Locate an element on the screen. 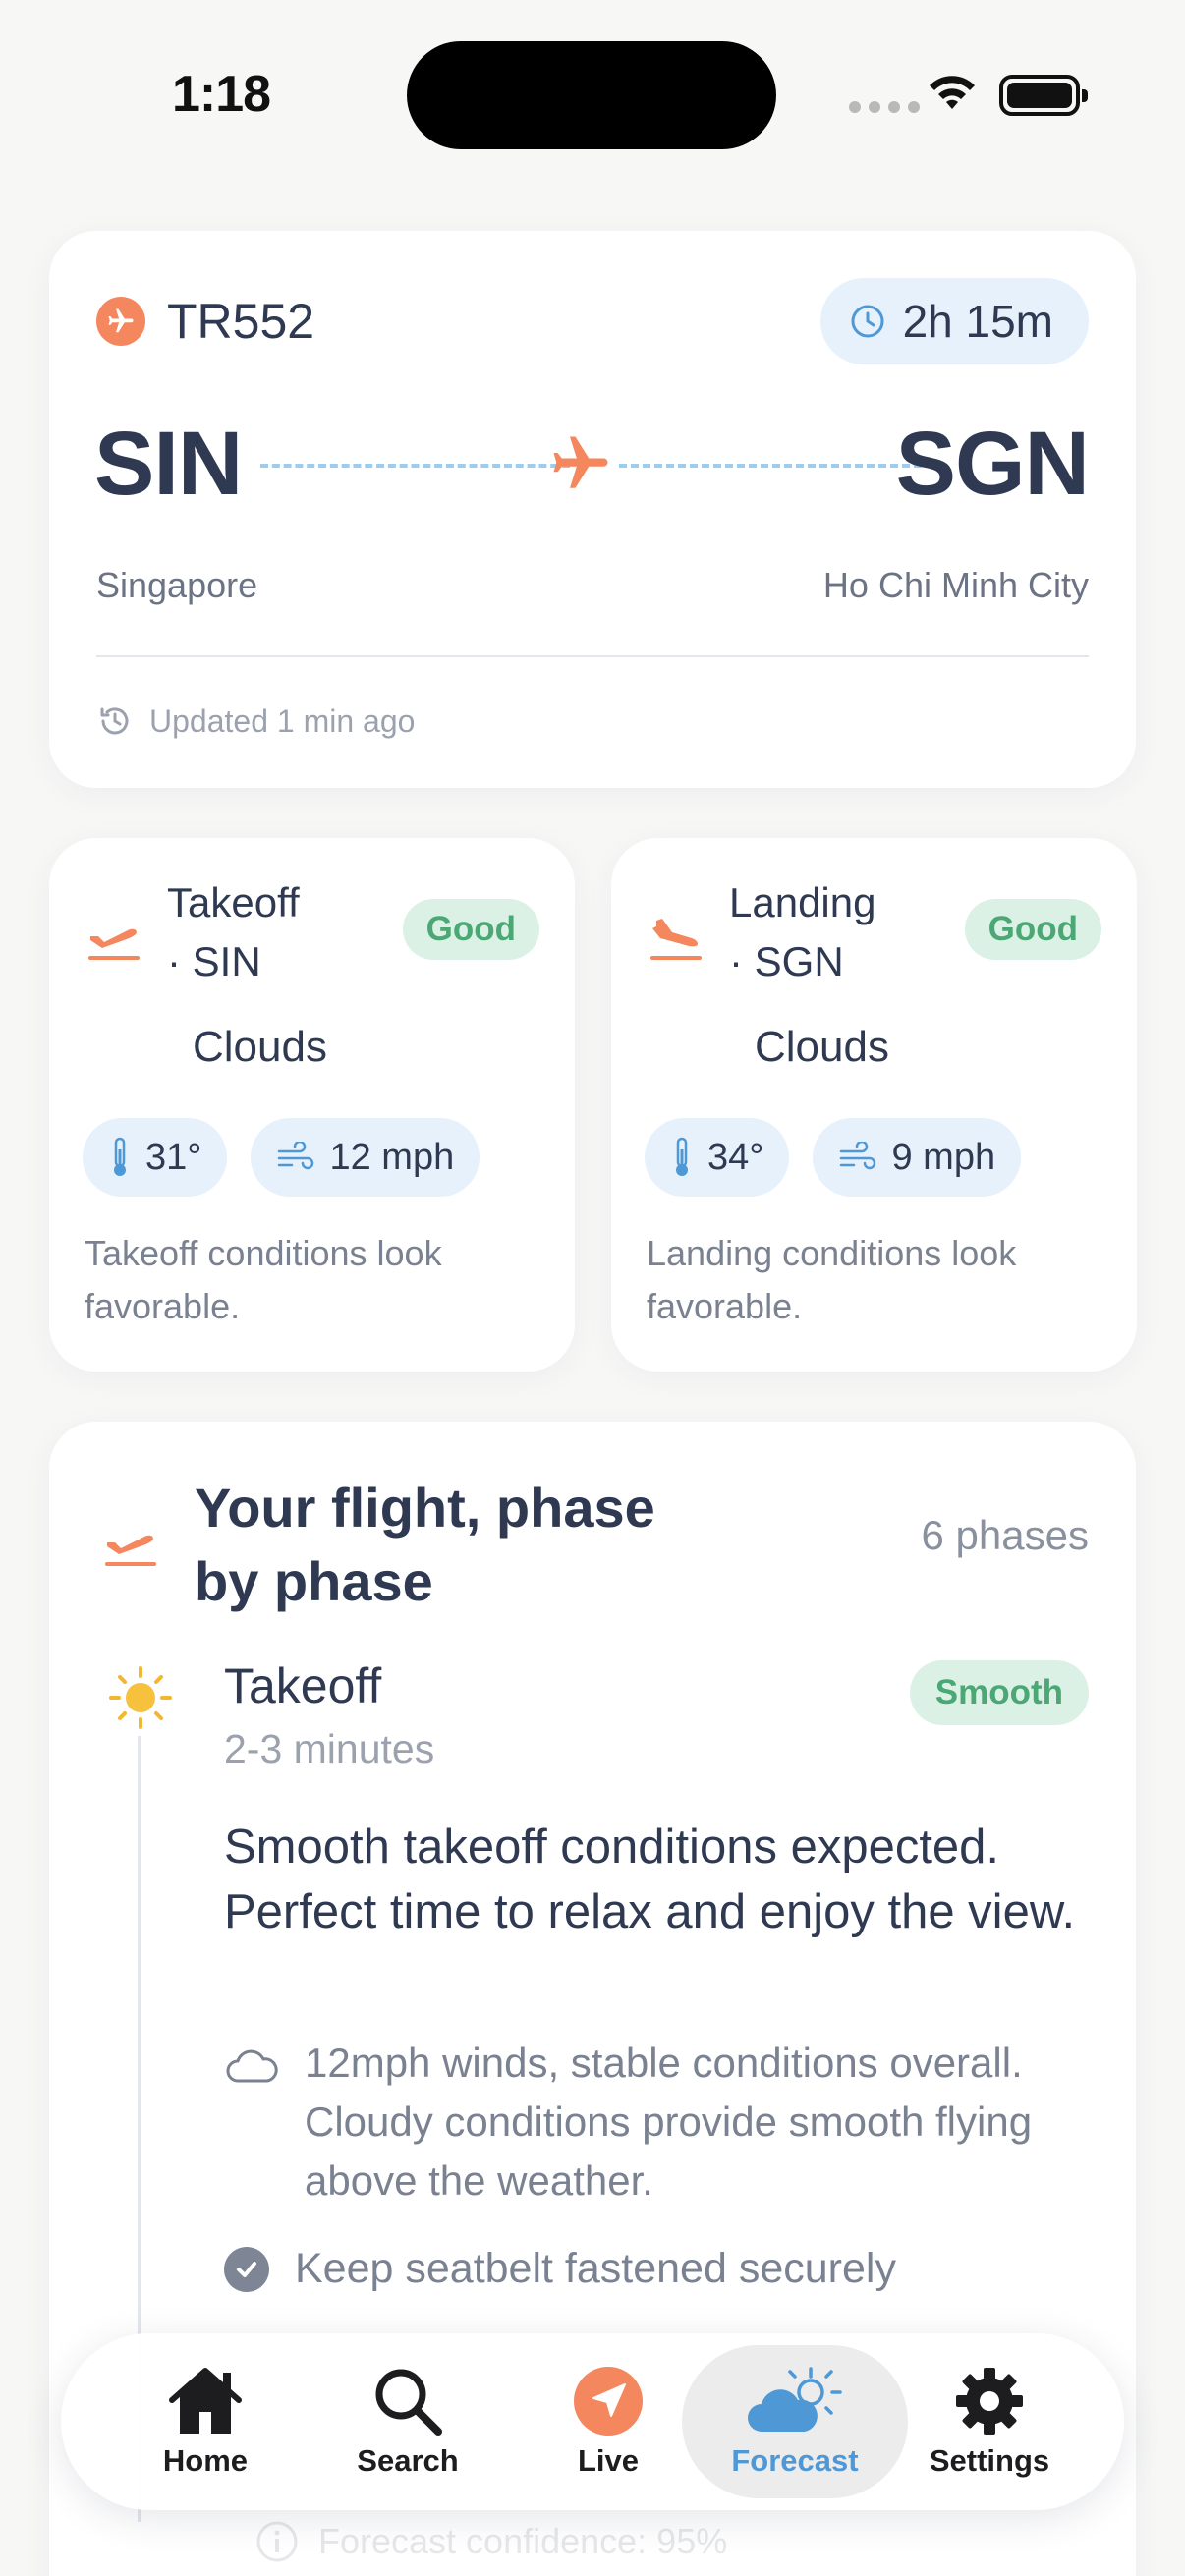 The height and width of the screenshot is (2576, 1185). airplane-badge-icon is located at coordinates (121, 321).